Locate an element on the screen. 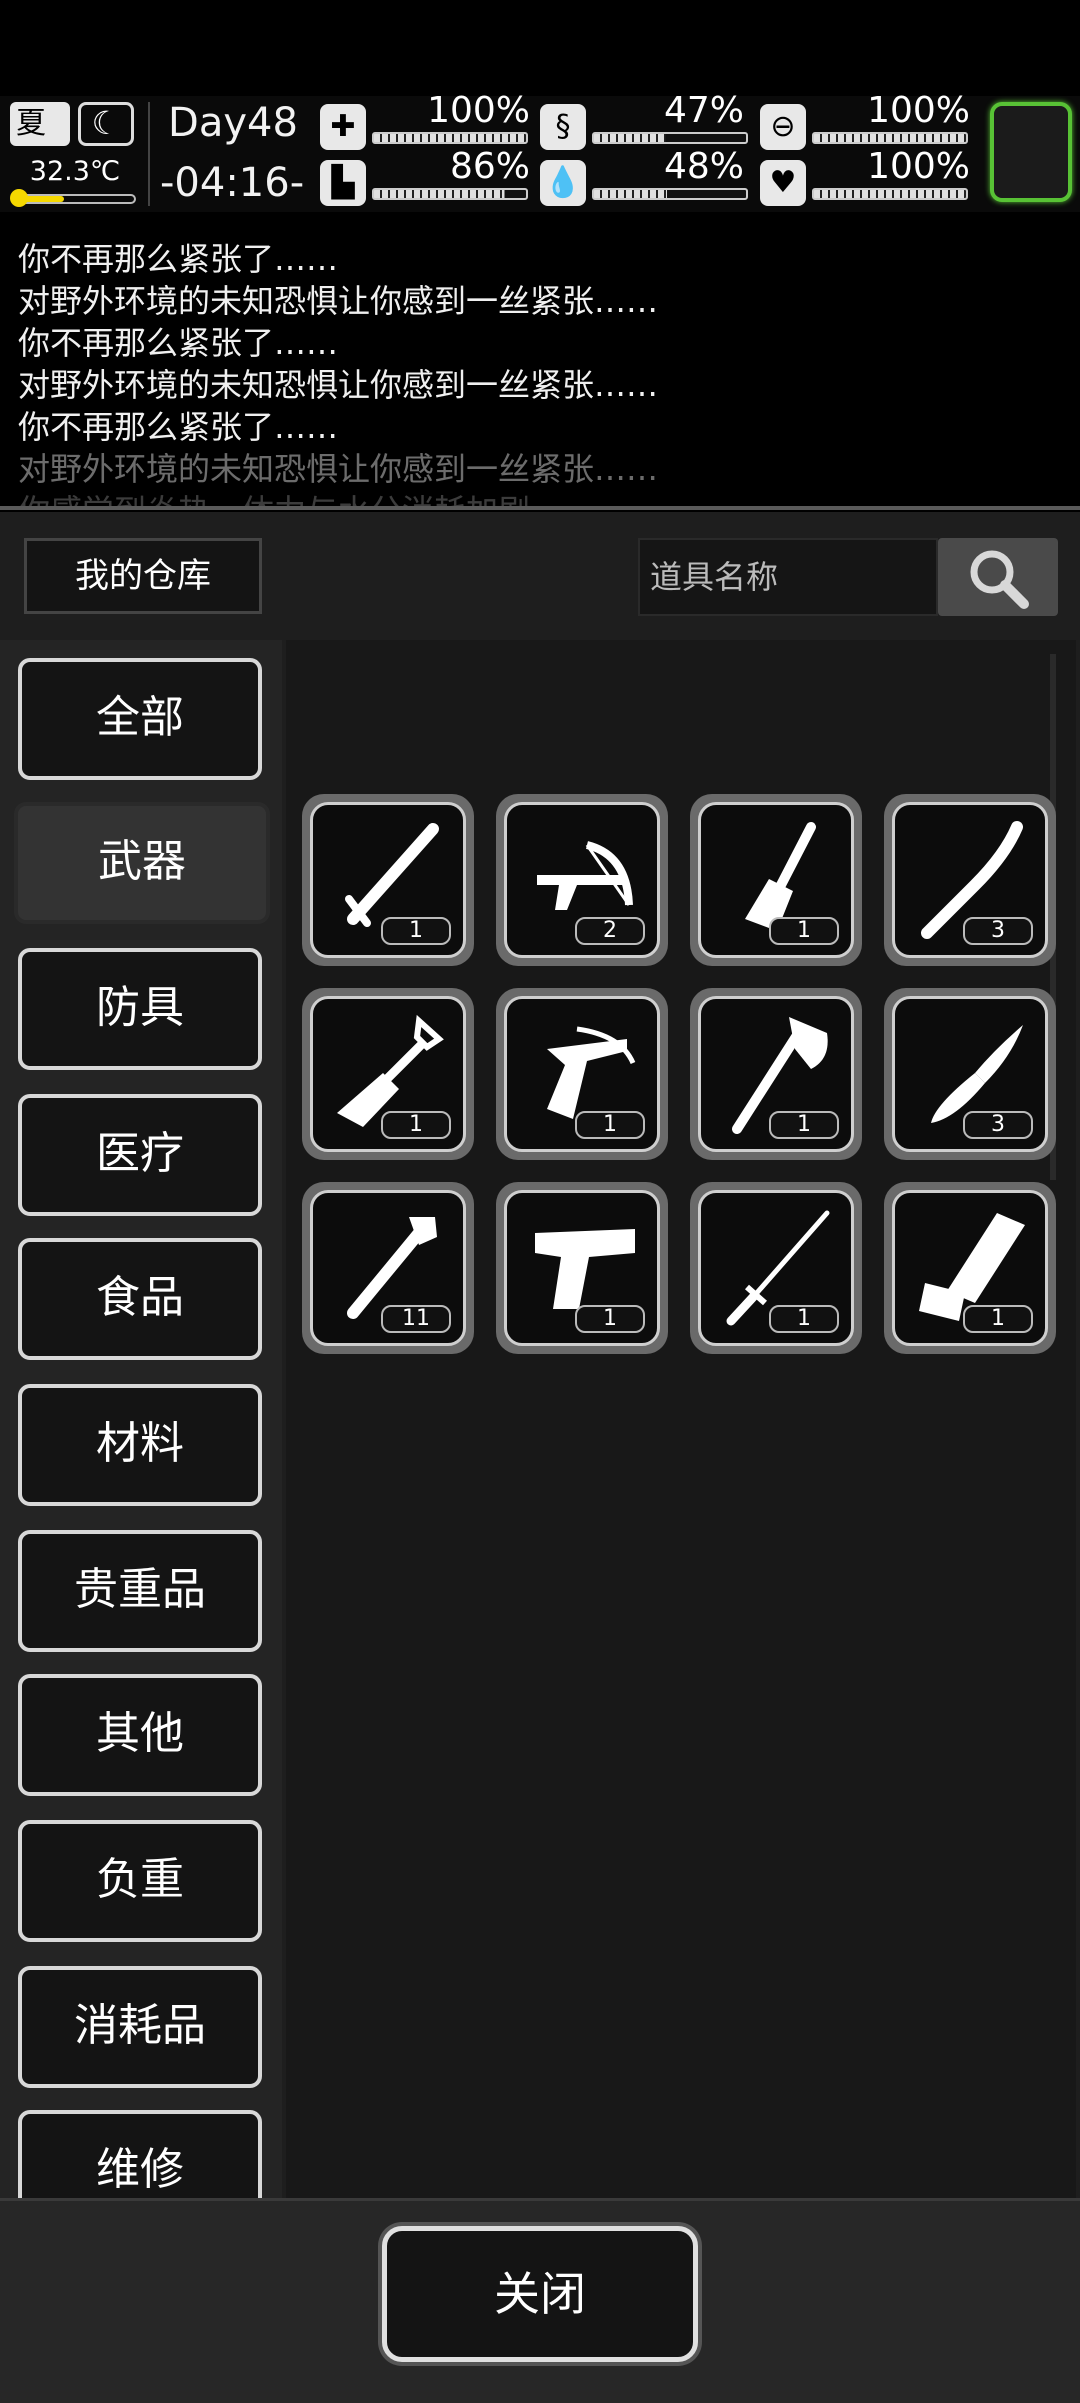 The image size is (1080, 2403). item-slot-minigun: 1 is located at coordinates (970, 1268).